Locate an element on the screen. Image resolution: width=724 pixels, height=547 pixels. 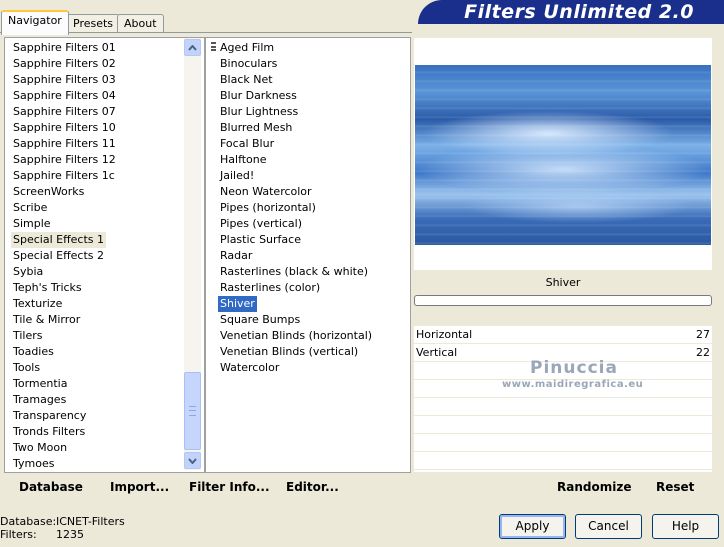
status-filters-label: Filters: is located at coordinates (18, 534).